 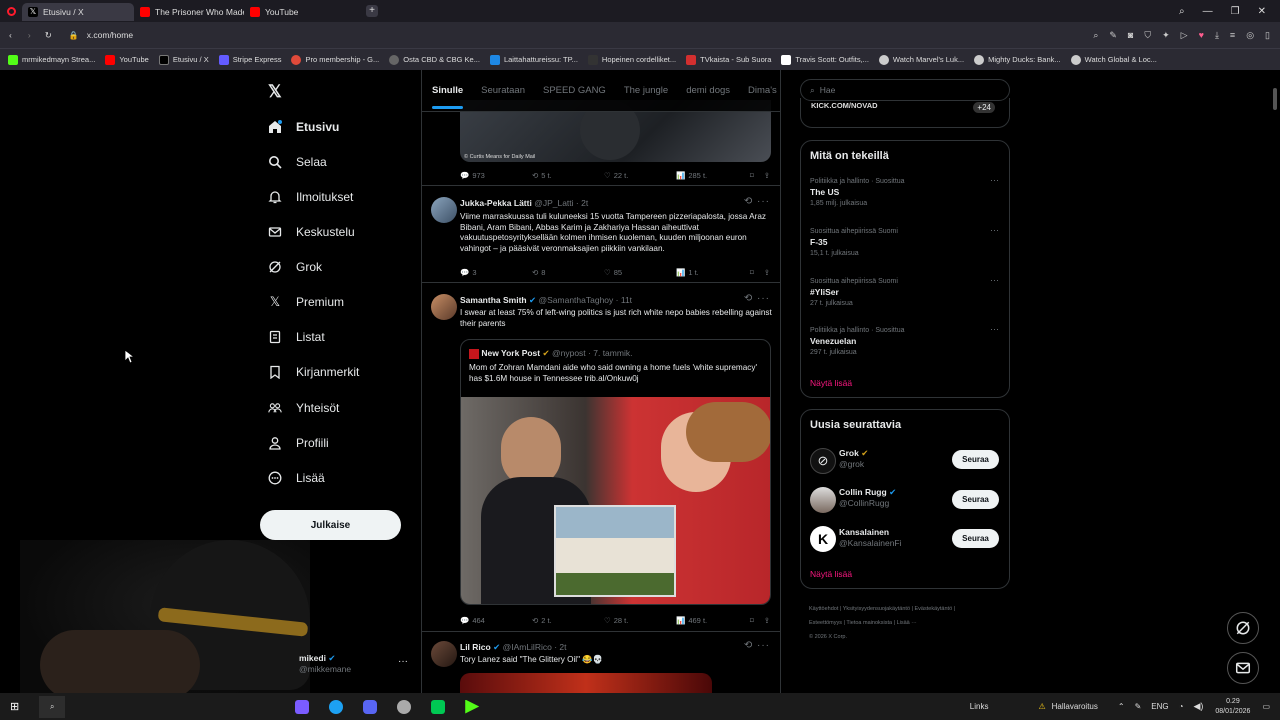 What do you see at coordinates (1121, 706) in the screenshot?
I see `tray-chevron-icon: ⌃` at bounding box center [1121, 706].